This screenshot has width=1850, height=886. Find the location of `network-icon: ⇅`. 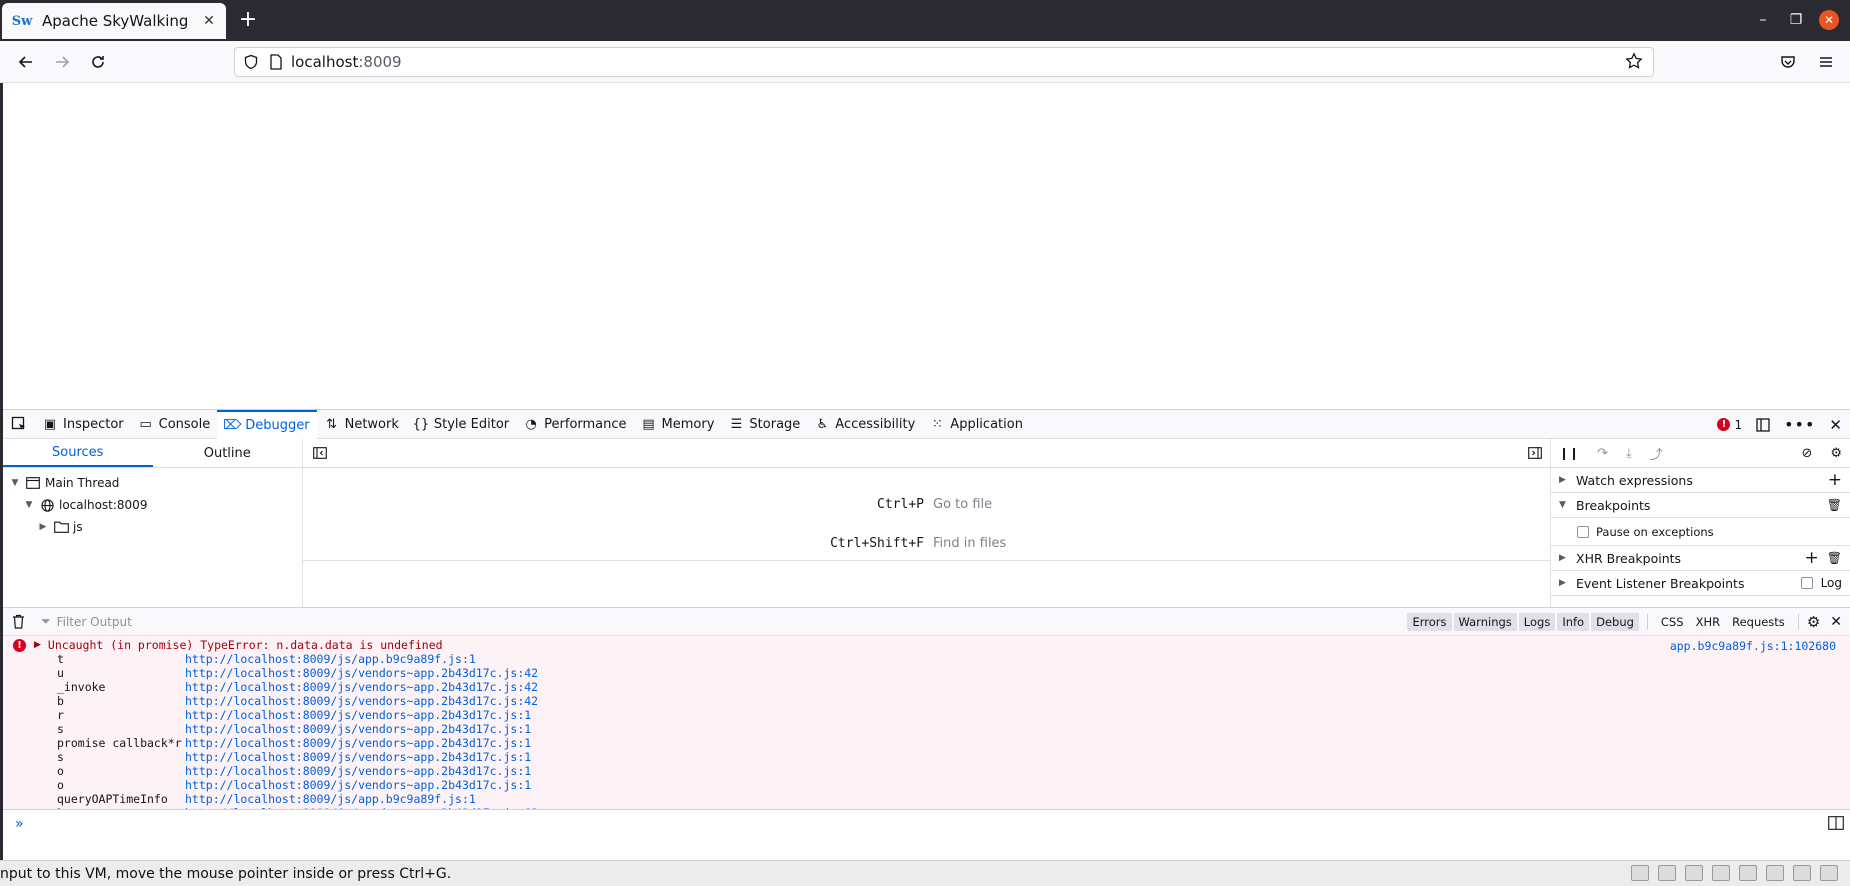

network-icon: ⇅ is located at coordinates (332, 424).